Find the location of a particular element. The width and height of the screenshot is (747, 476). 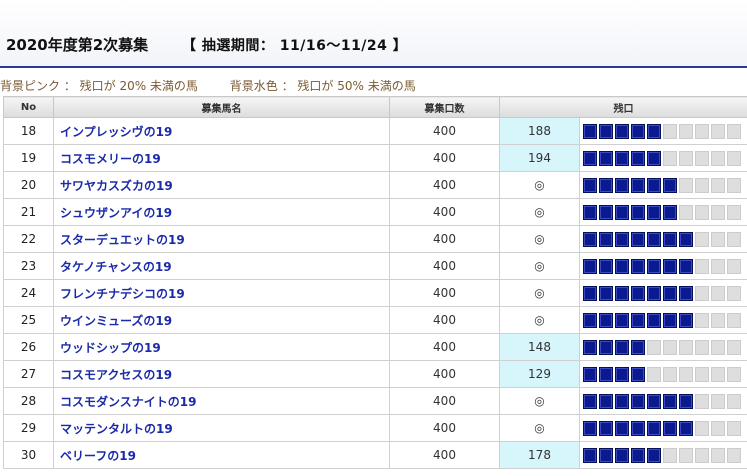

table-row: 21 シュウザンアイの19 400 ◎ is located at coordinates (375, 212).